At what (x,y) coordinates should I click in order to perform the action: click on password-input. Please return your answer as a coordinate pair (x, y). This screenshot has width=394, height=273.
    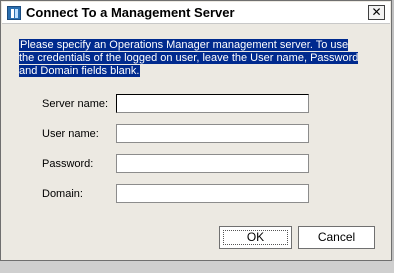
    Looking at the image, I should click on (212, 163).